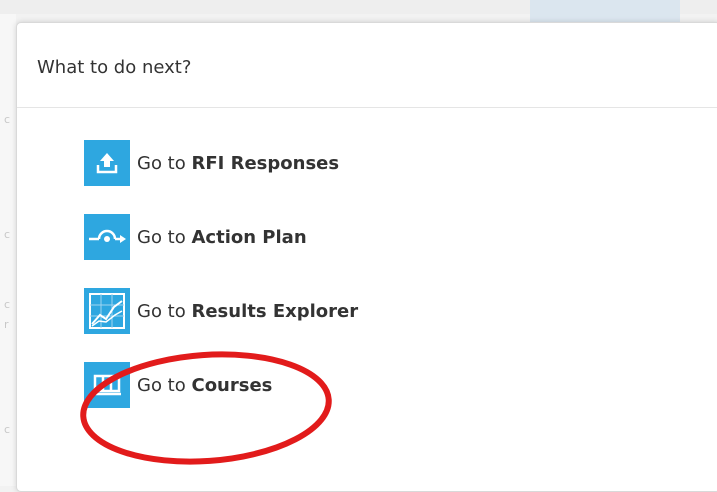 The image size is (717, 492). What do you see at coordinates (107, 163) in the screenshot?
I see `upload-icon` at bounding box center [107, 163].